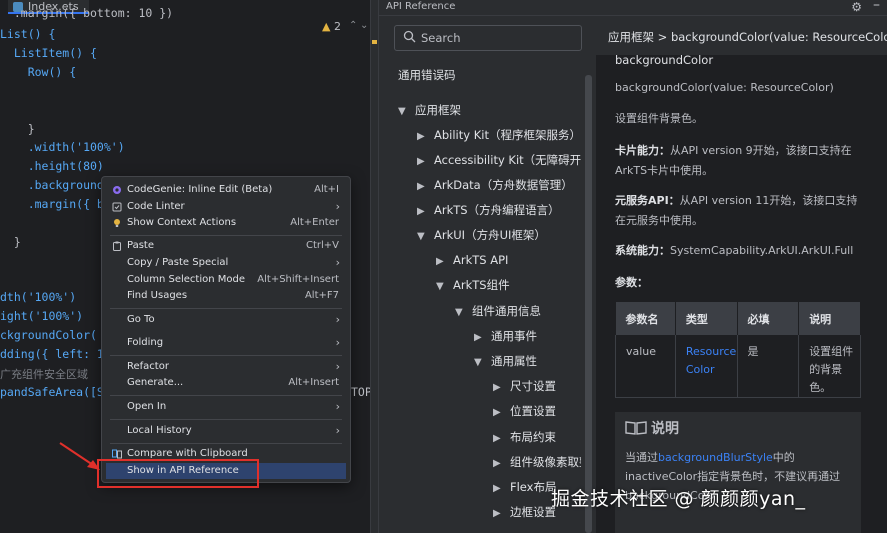  Describe the element at coordinates (495, 185) in the screenshot. I see `tree-item: ▶ ArkData（方舟数据管理）` at that location.